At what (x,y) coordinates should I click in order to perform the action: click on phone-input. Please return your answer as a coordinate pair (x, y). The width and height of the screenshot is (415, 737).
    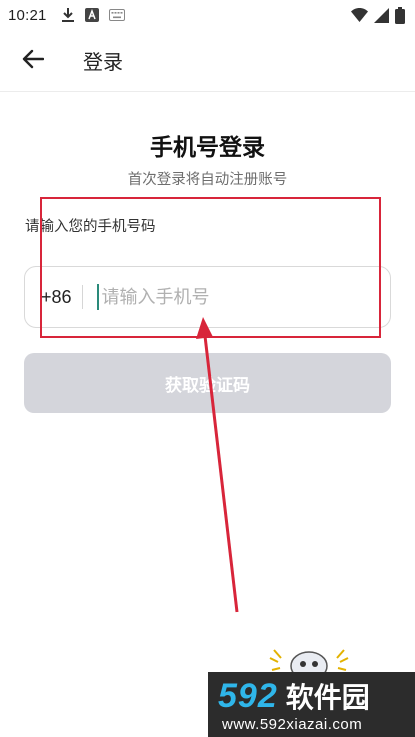
    Looking at the image, I should click on (231, 297).